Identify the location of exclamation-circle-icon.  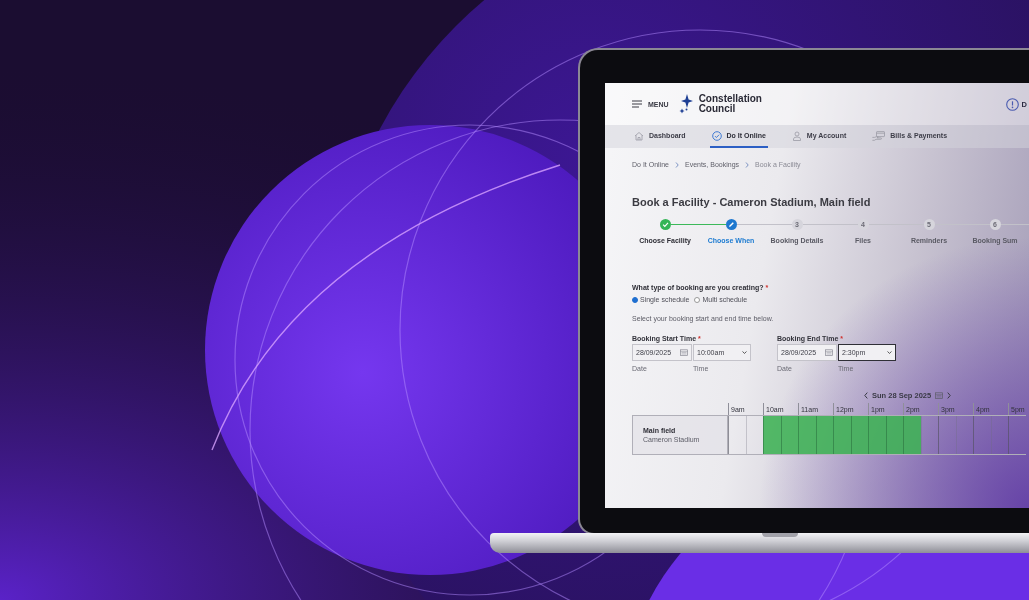
(1012, 104).